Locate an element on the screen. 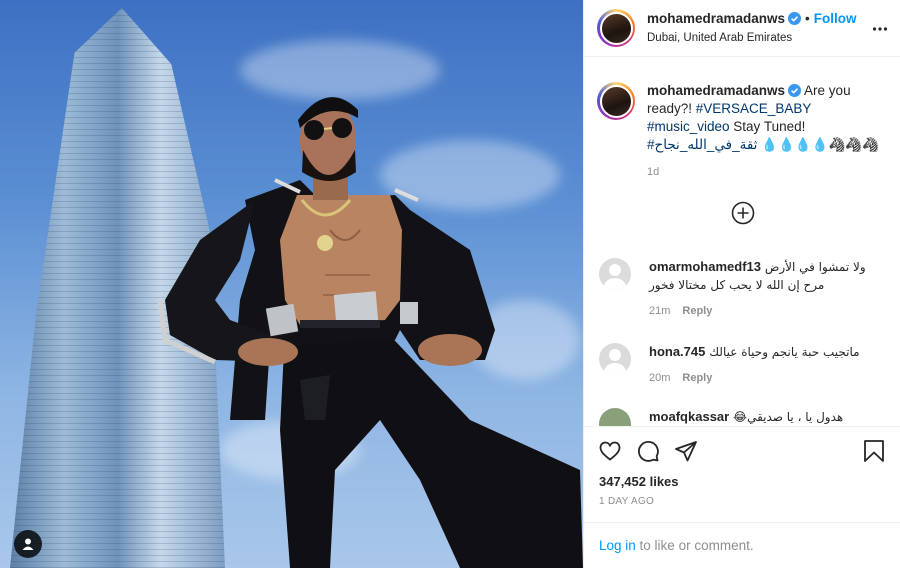  comment-username: moafqkassar is located at coordinates (689, 416).